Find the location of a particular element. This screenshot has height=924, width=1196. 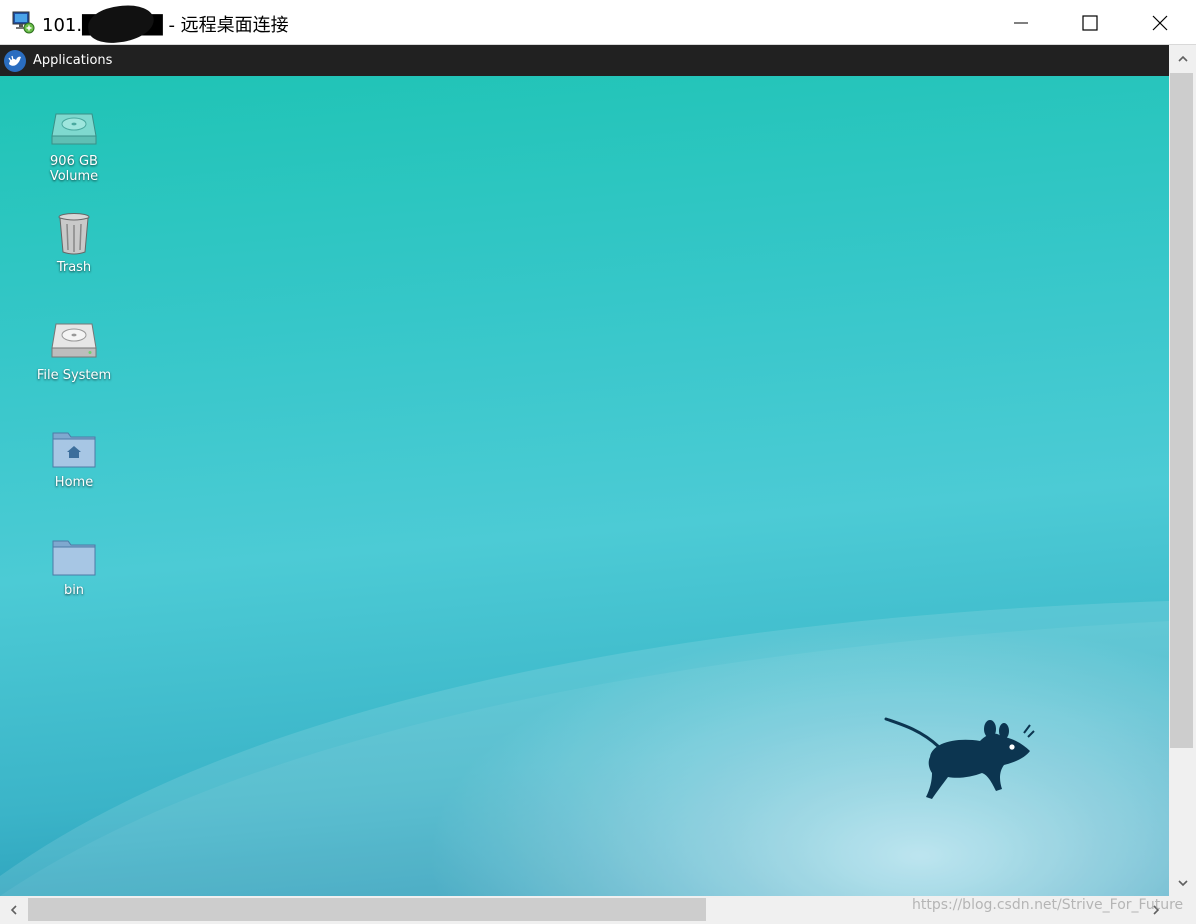

xfce-logo-icon is located at coordinates (15, 60).